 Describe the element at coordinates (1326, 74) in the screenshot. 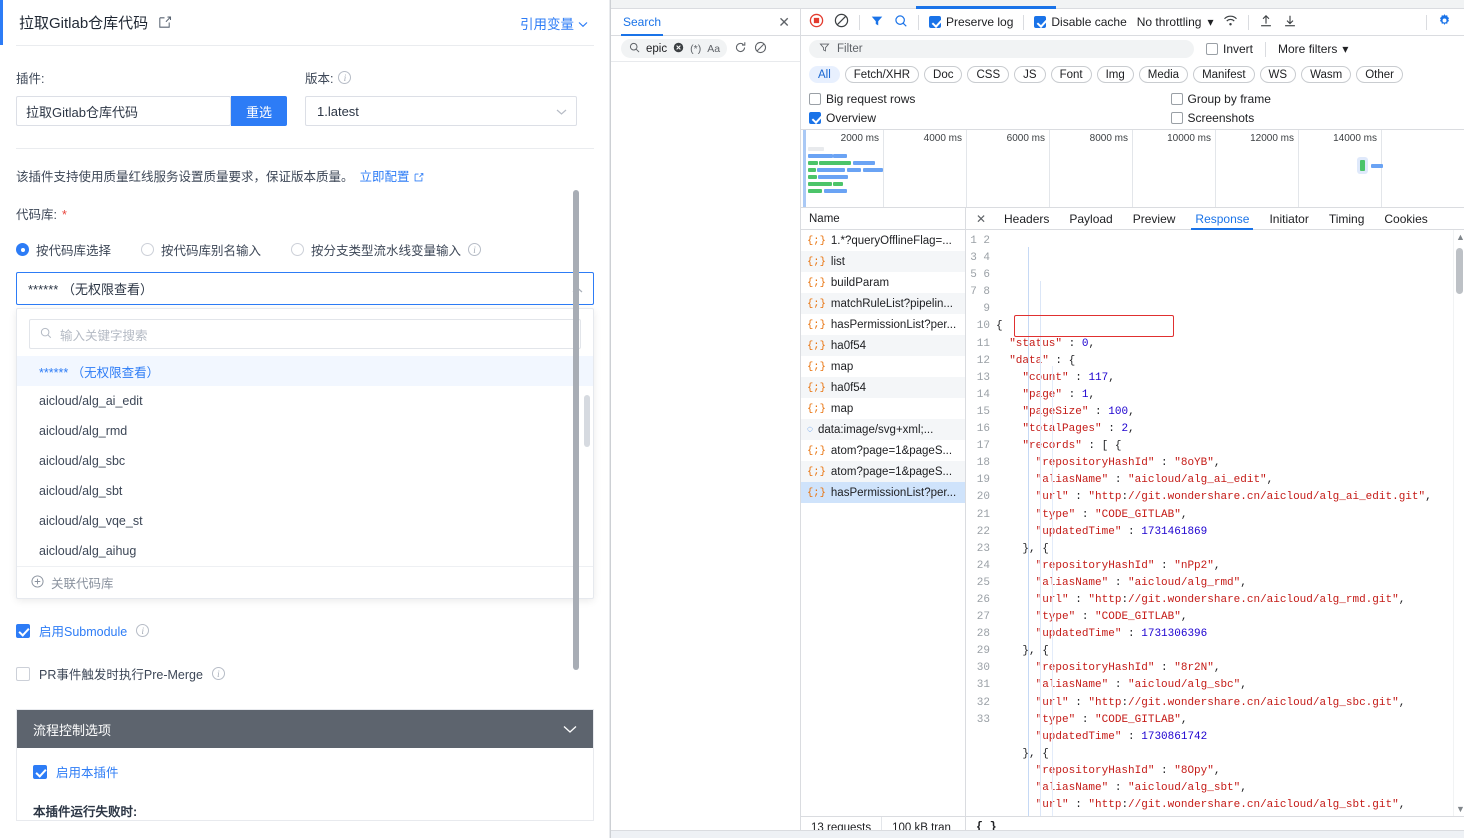

I see `type-pill-wasm: Wasm` at that location.